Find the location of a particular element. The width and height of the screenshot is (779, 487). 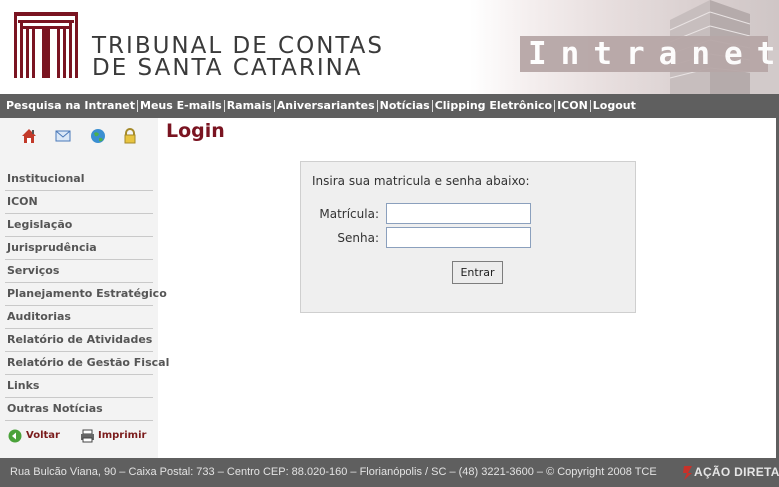

sidebar-item-relatorio-atividades: Relatório de Atividades is located at coordinates (79, 340).